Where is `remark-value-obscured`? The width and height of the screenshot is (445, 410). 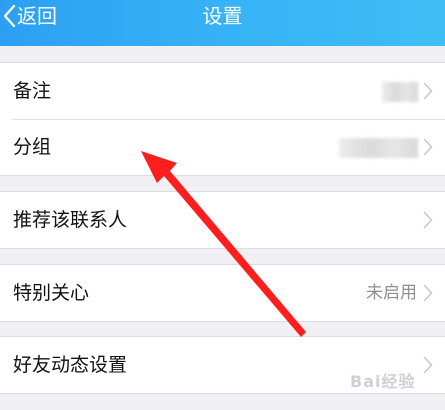 remark-value-obscured is located at coordinates (400, 92).